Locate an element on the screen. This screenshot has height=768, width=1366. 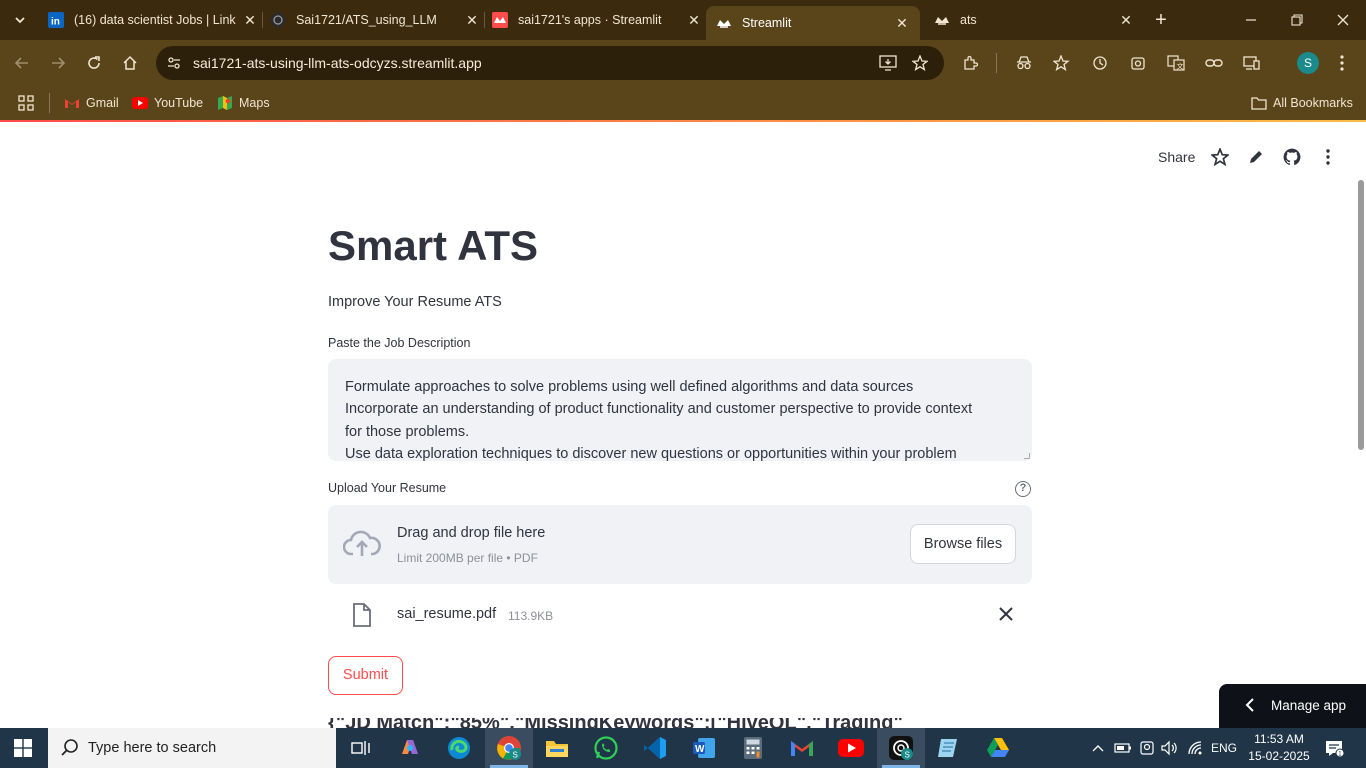
incognito-icon is located at coordinates (1024, 63).